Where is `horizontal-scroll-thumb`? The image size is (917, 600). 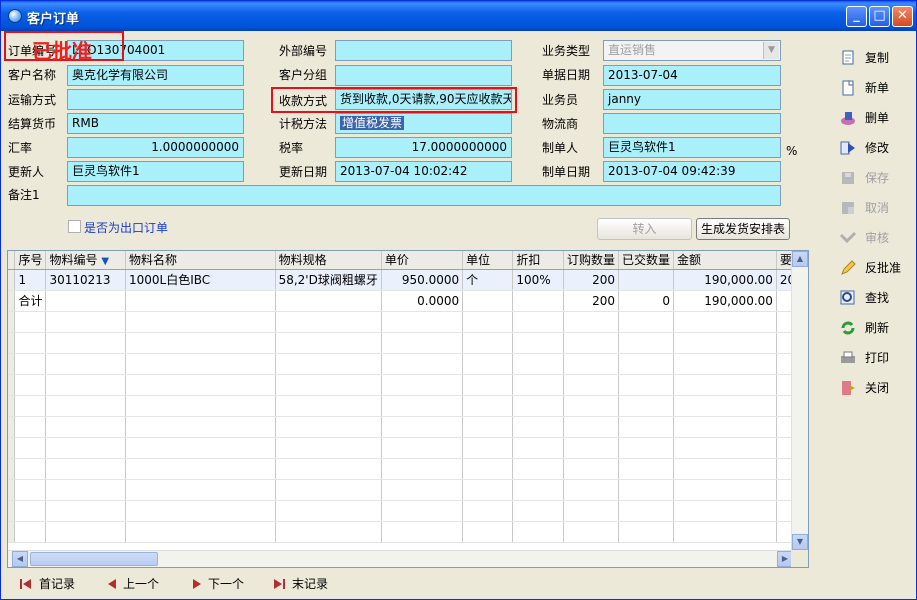
horizontal-scroll-thumb is located at coordinates (94, 559).